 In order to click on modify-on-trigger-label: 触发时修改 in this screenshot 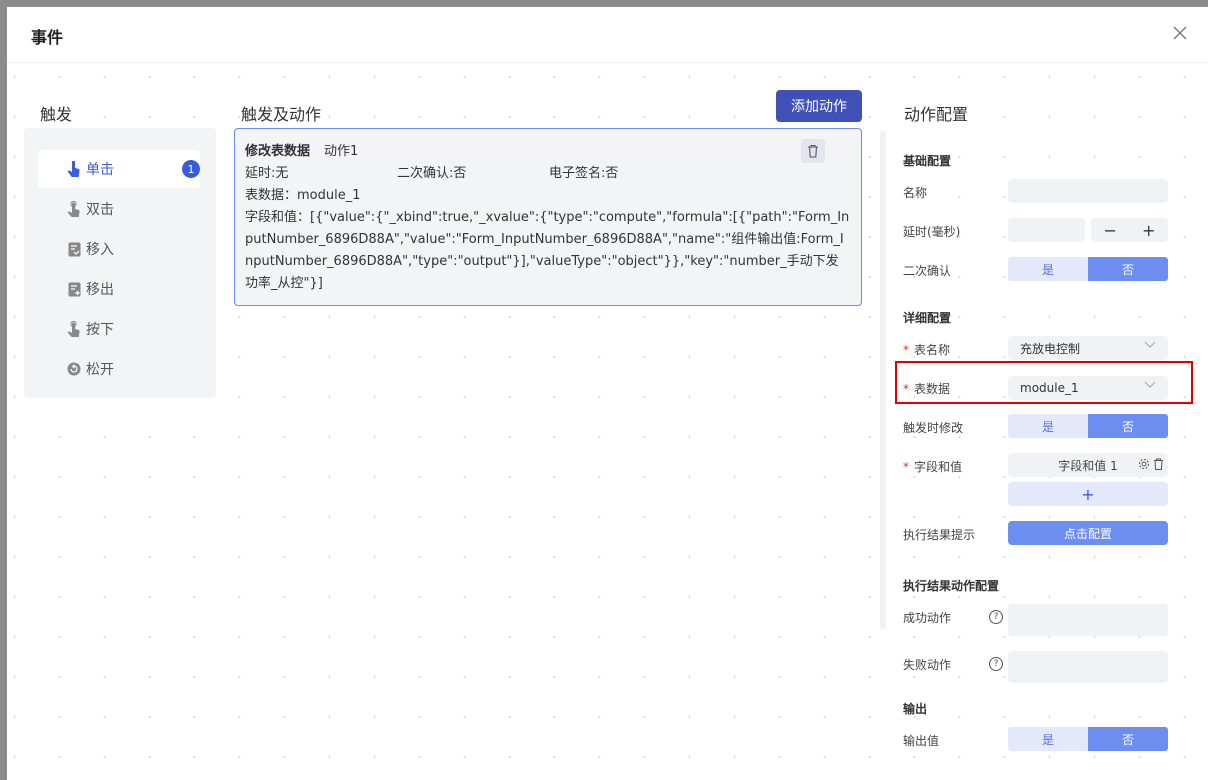, I will do `click(933, 428)`.